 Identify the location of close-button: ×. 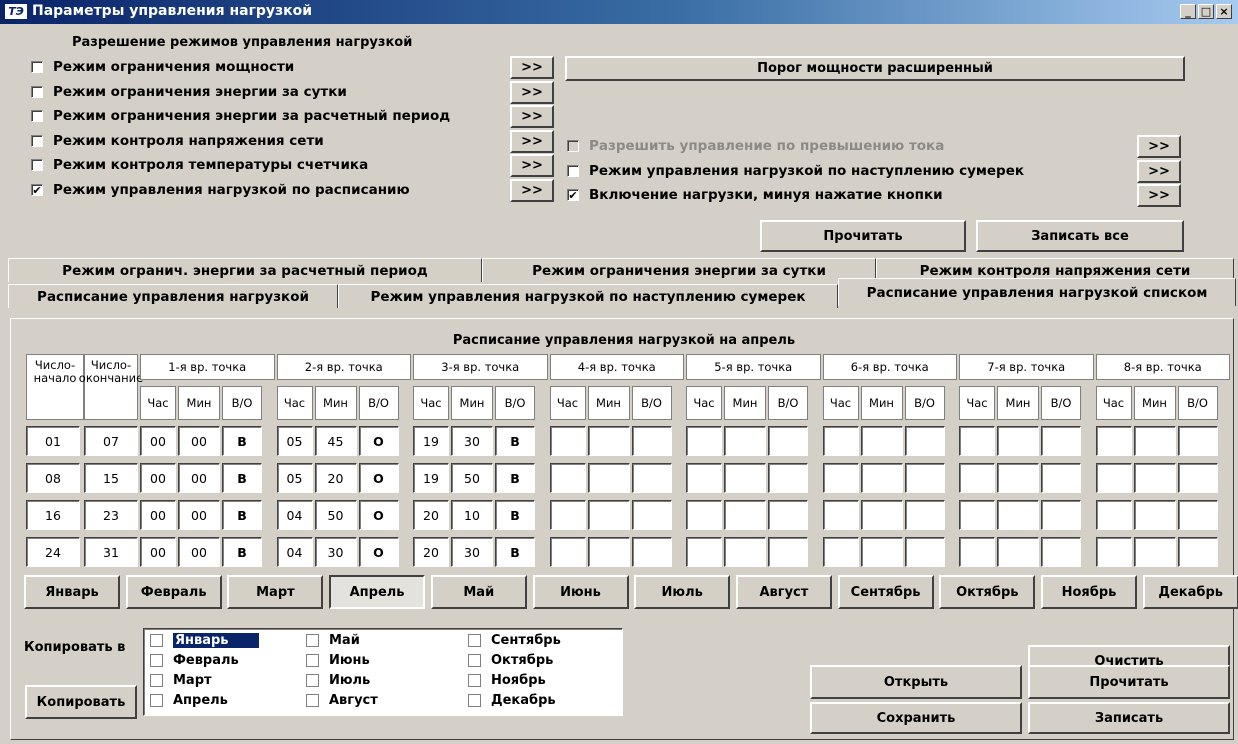
(1224, 11).